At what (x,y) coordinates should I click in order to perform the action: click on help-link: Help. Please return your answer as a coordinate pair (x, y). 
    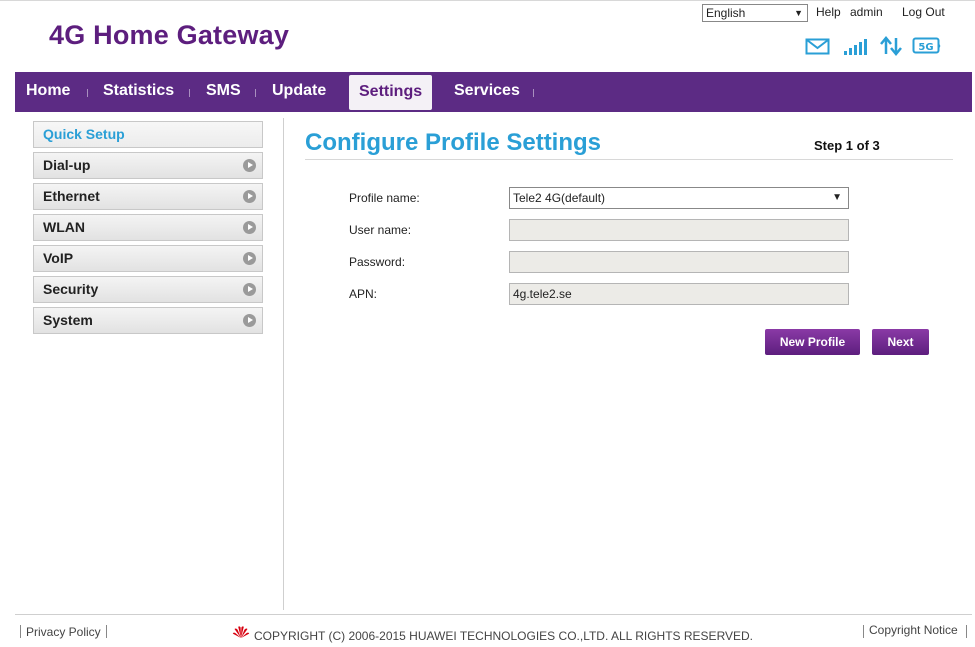
    Looking at the image, I should click on (828, 12).